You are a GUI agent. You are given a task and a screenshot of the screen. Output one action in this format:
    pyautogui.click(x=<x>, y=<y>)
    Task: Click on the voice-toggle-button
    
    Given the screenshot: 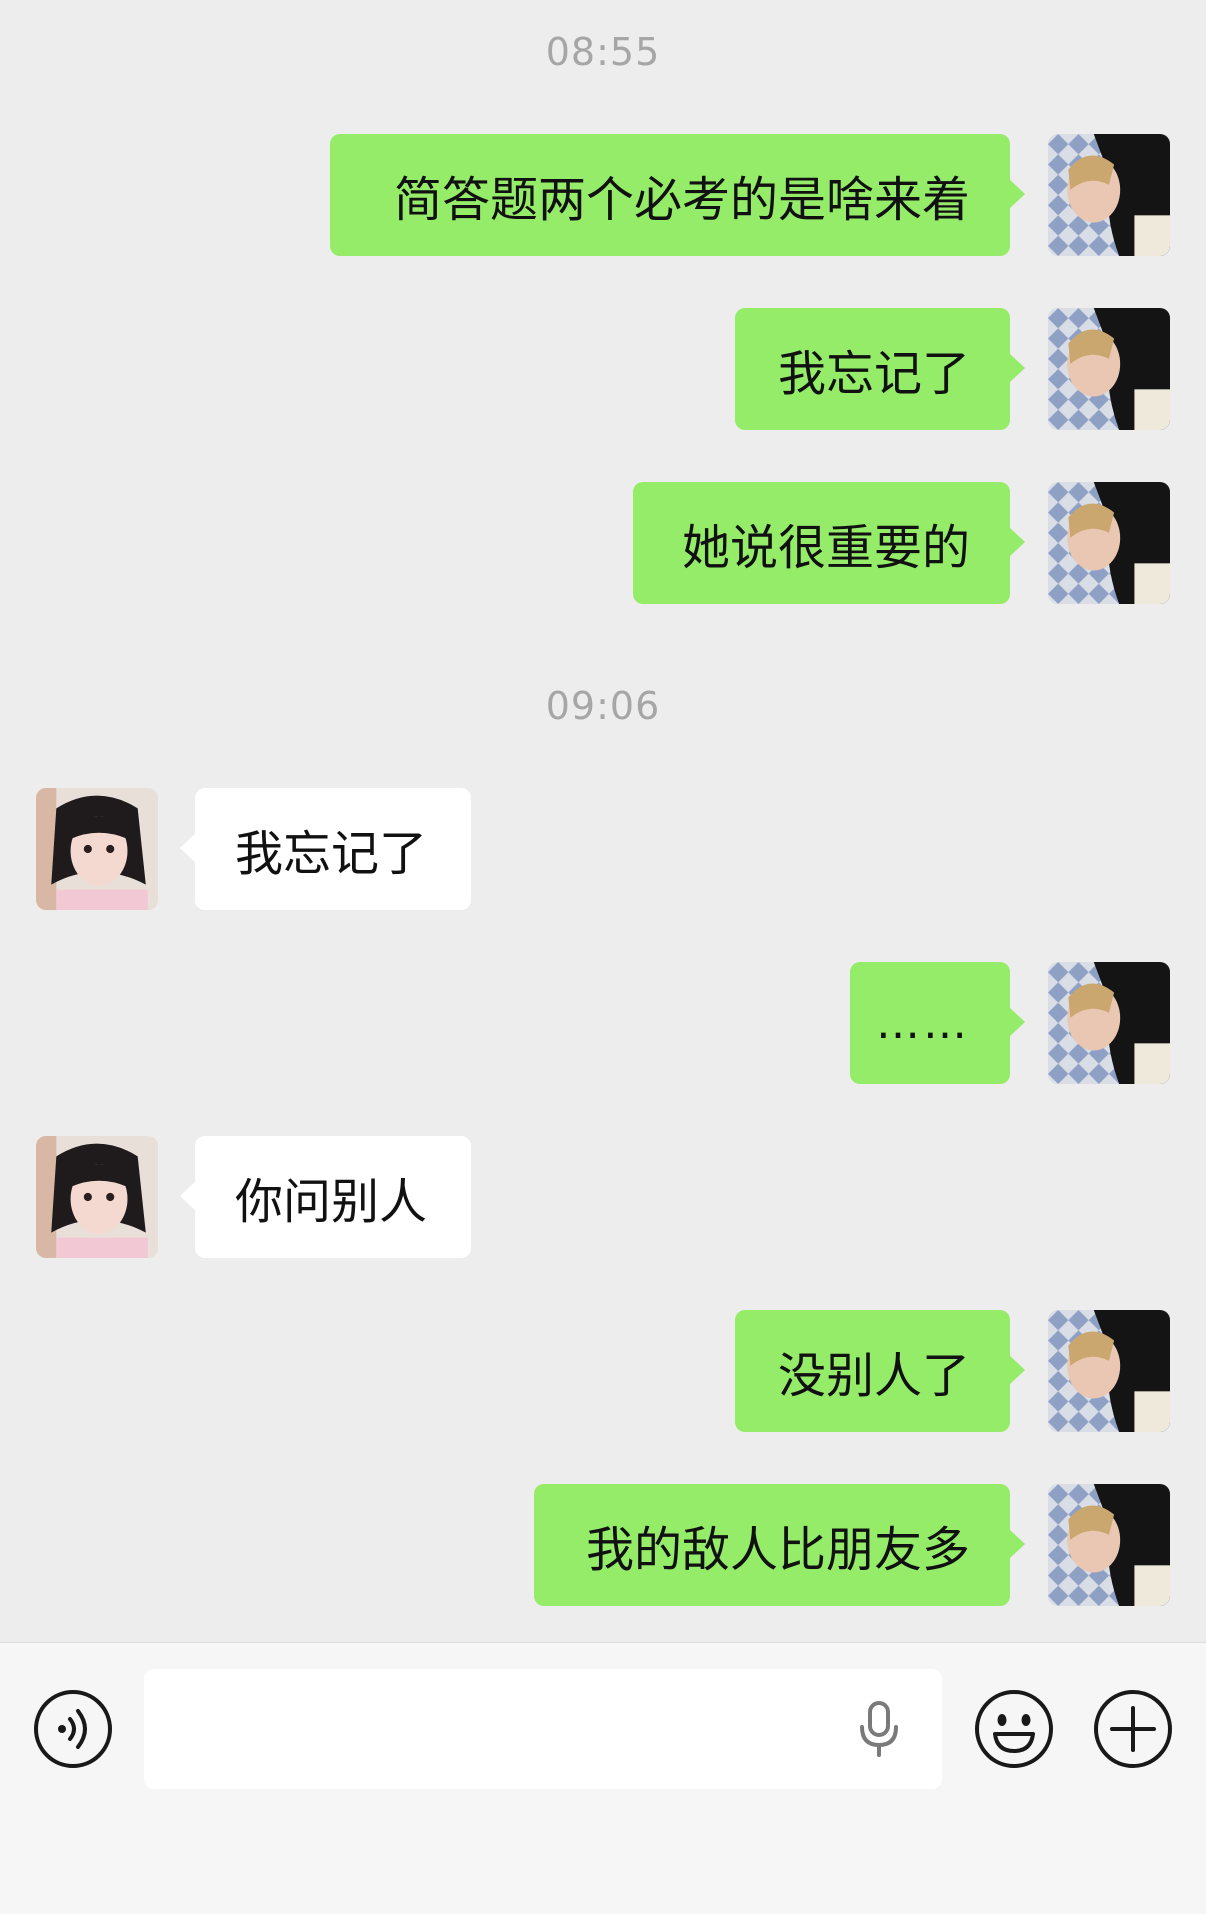 What is the action you would take?
    pyautogui.click(x=73, y=1729)
    